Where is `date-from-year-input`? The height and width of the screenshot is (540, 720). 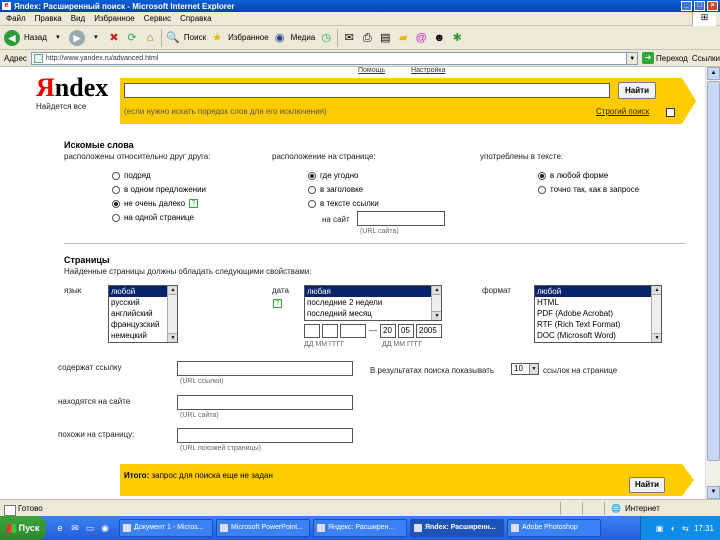
date-from-year-input is located at coordinates (353, 331).